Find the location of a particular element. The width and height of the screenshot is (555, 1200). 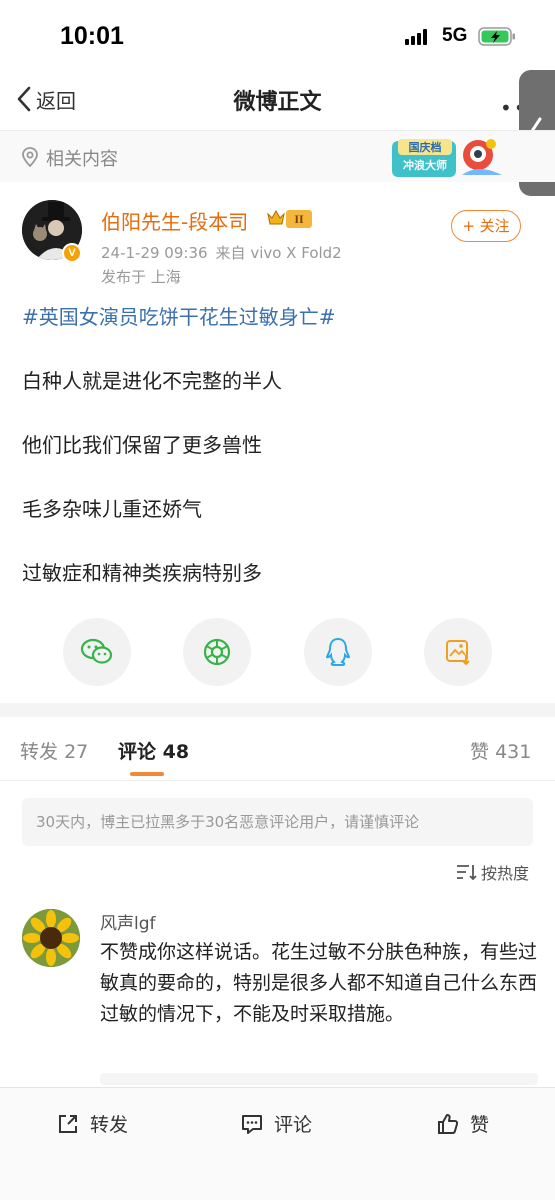

promo-banner: 国庆档 冲浪大师 is located at coordinates (450, 158).